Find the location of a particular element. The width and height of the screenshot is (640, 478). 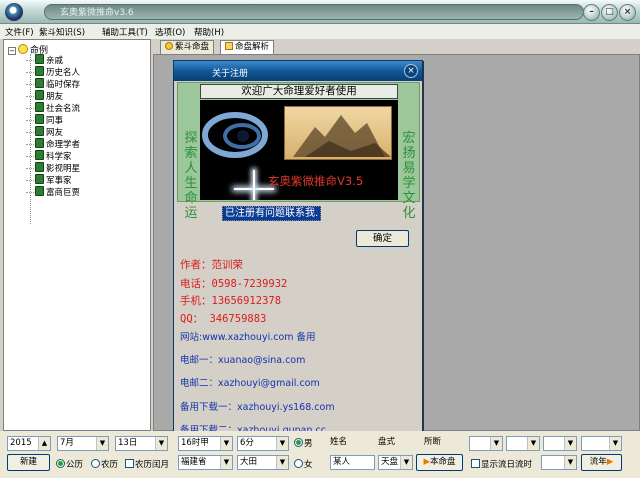

arrow-right-icon: ▶ is located at coordinates (610, 462).